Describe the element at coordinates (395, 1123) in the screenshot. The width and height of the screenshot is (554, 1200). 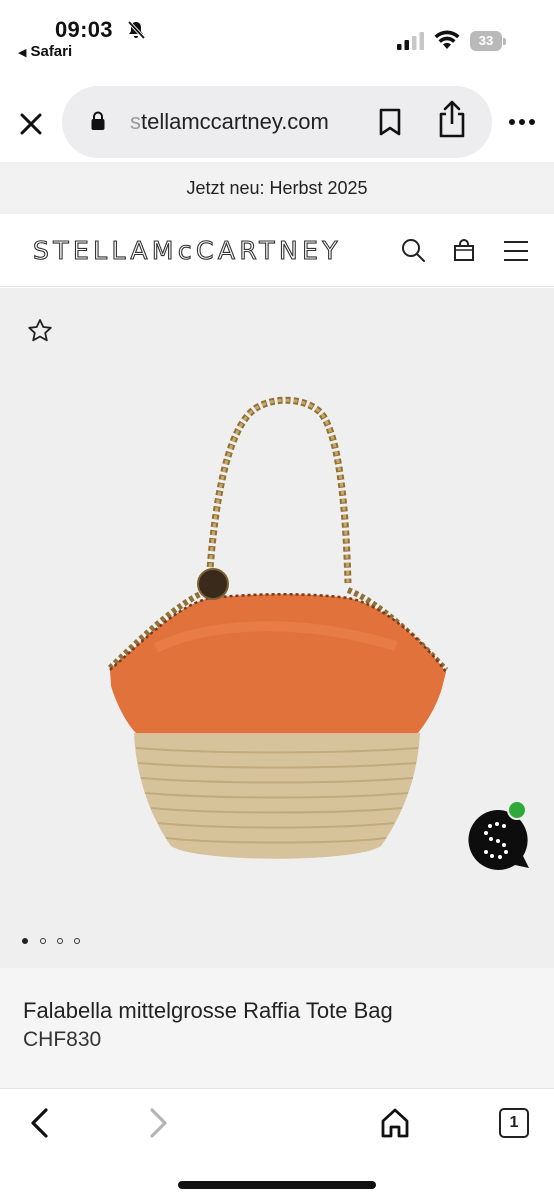
I see `home-icon` at that location.